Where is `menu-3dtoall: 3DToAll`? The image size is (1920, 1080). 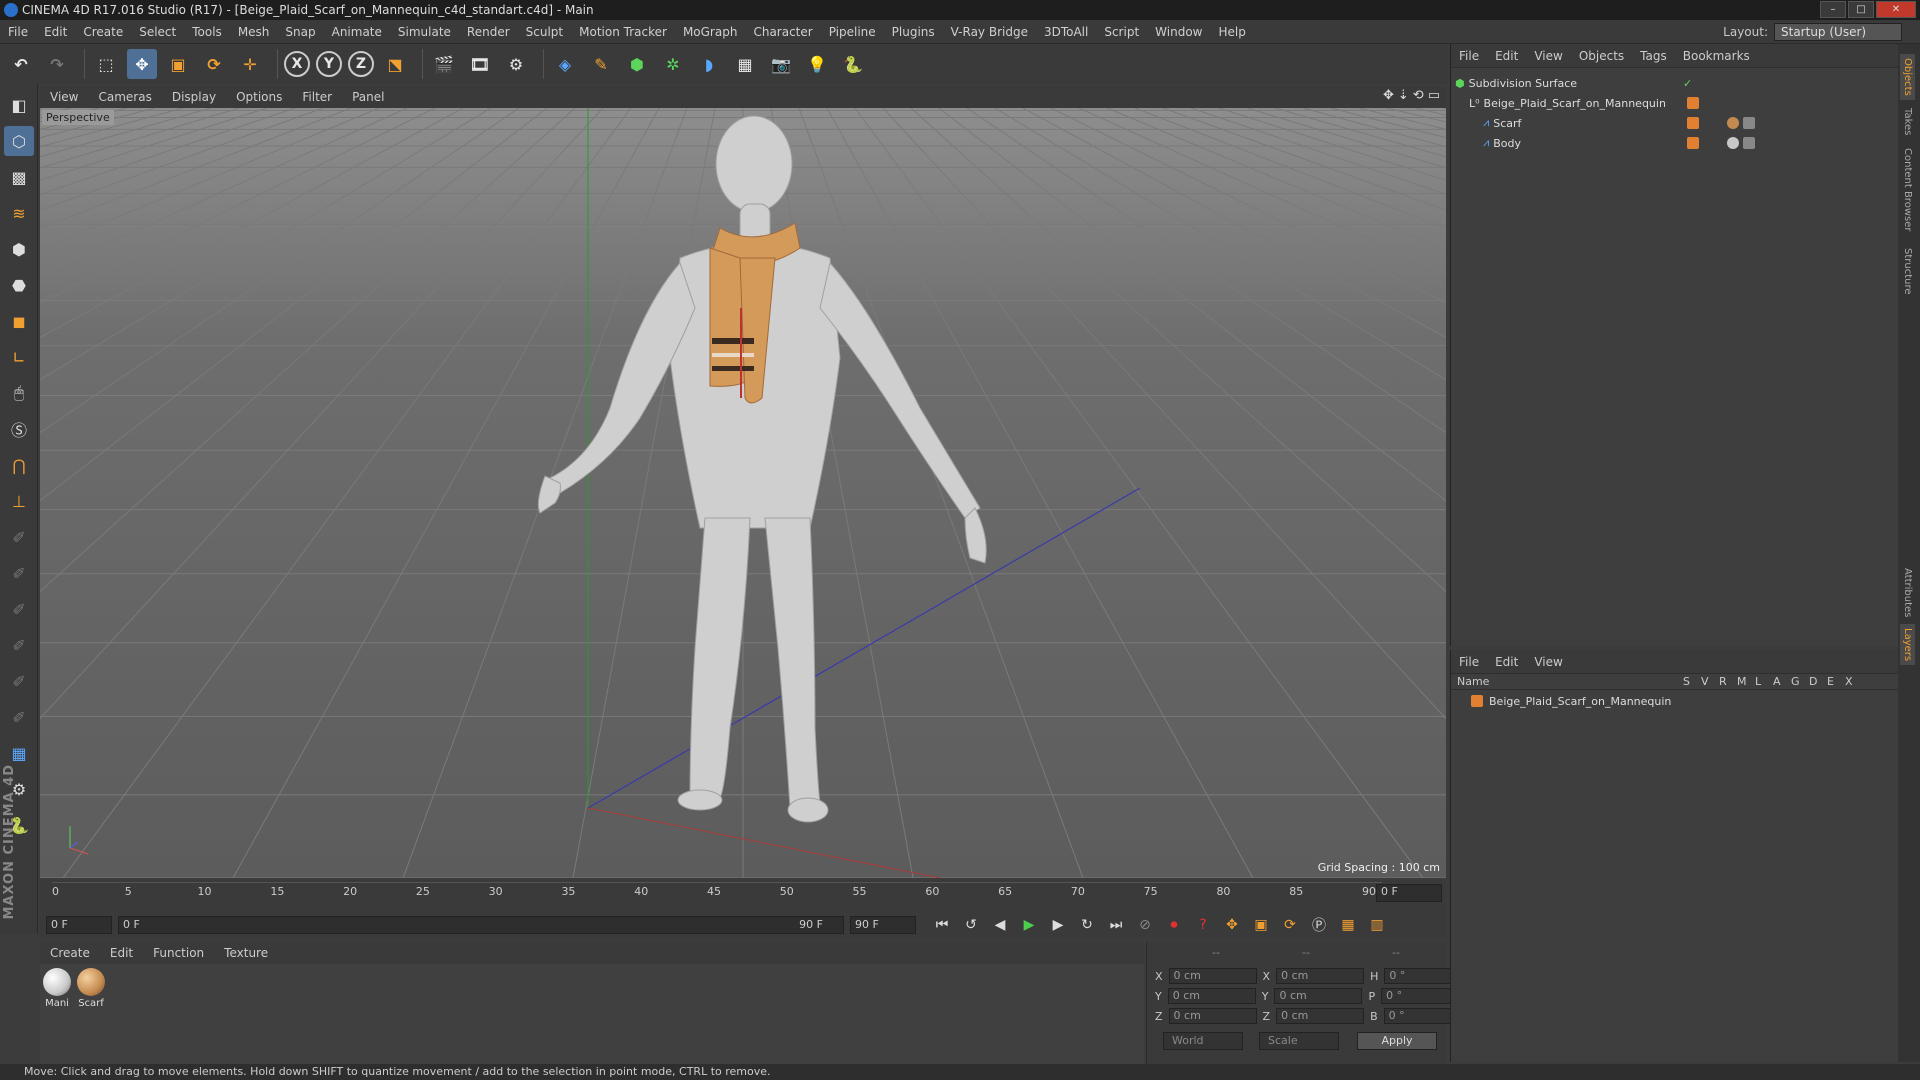 menu-3dtoall: 3DToAll is located at coordinates (1066, 32).